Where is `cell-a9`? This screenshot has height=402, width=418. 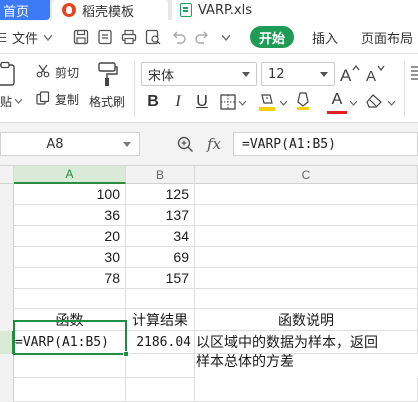 cell-a9 is located at coordinates (70, 366).